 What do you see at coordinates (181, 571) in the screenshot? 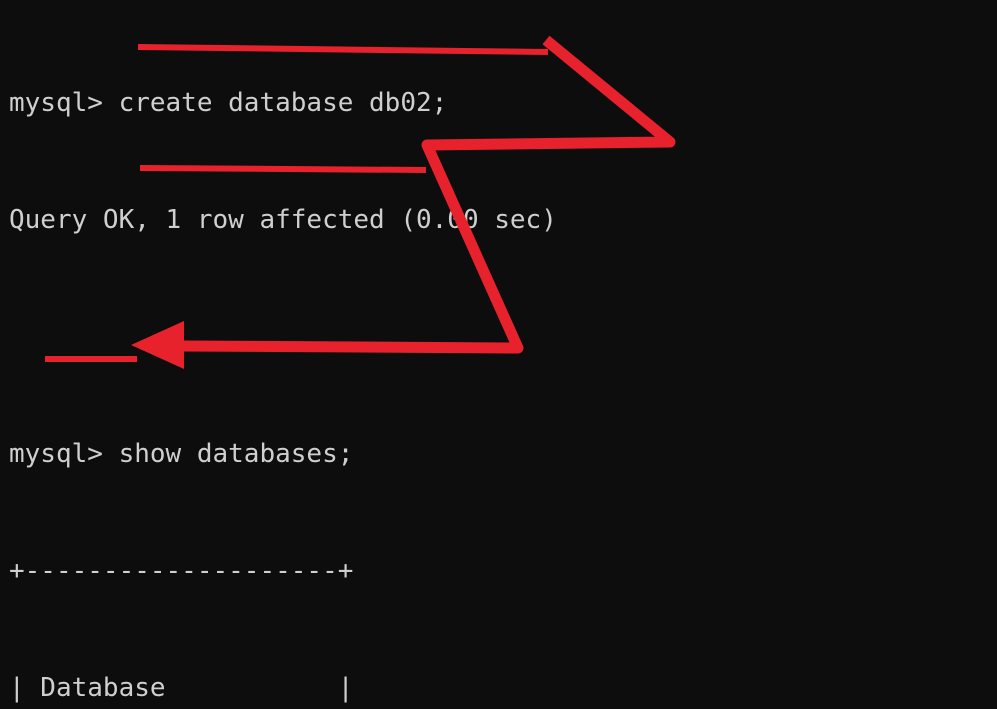
I see `terminal-line: +--------------------+` at bounding box center [181, 571].